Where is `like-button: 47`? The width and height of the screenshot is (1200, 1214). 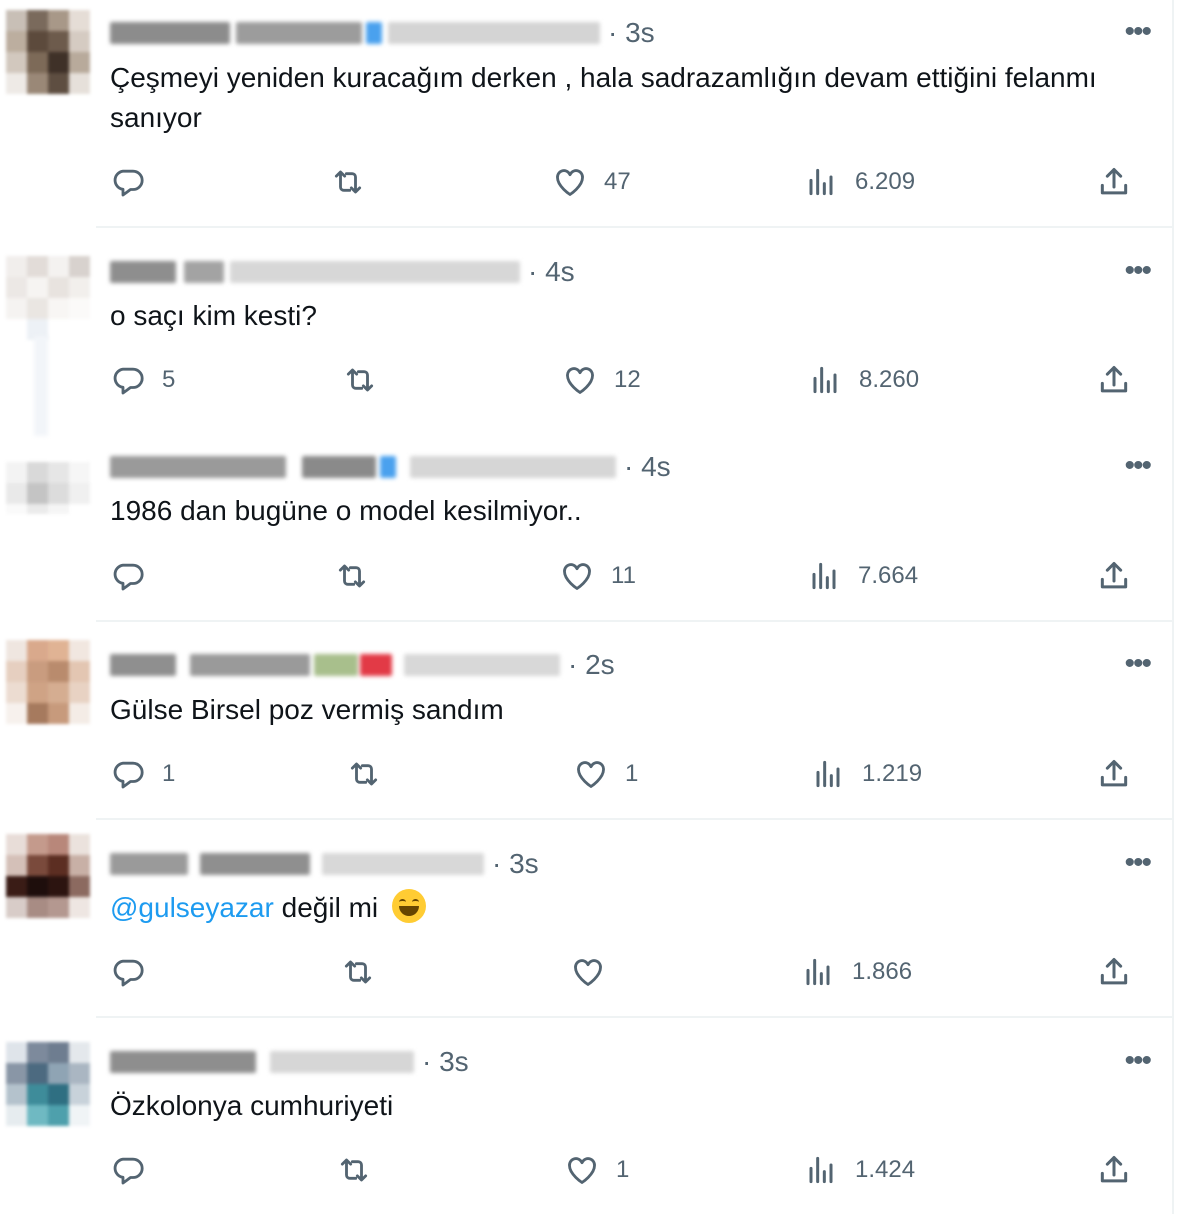 like-button: 47 is located at coordinates (590, 182).